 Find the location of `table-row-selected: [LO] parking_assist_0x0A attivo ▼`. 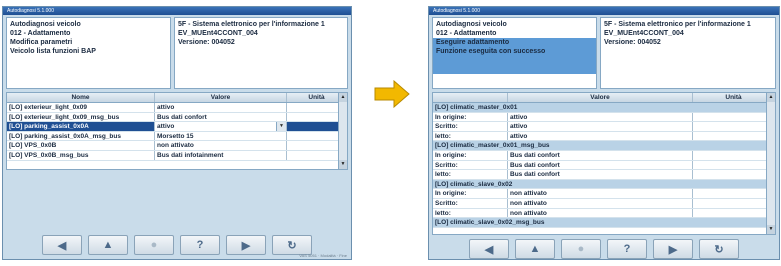

table-row-selected: [LO] parking_assist_0x0A attivo ▼ is located at coordinates (177, 127).